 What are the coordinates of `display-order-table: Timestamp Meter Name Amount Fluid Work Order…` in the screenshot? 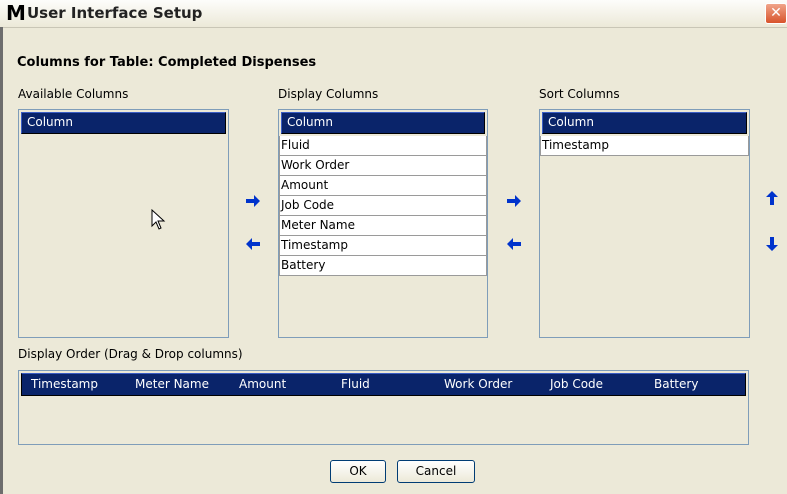 It's located at (383, 407).